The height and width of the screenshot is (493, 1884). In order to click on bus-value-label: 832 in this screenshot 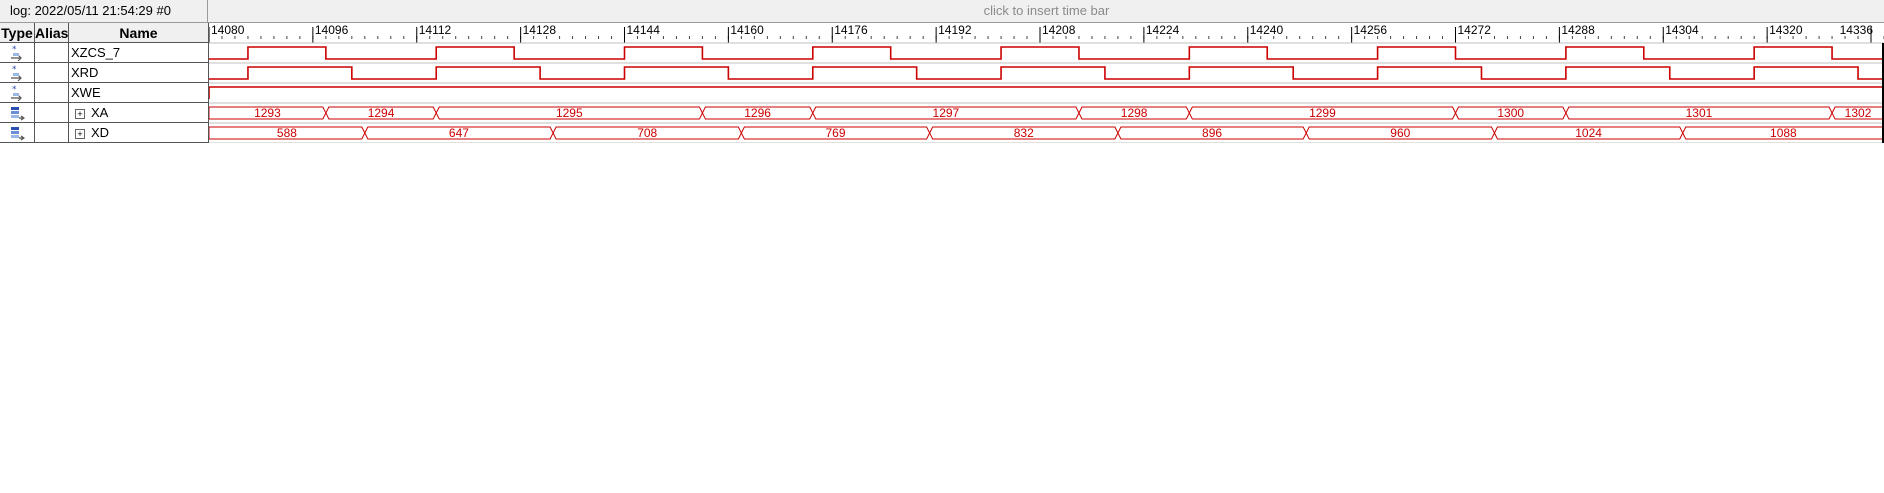, I will do `click(1024, 133)`.